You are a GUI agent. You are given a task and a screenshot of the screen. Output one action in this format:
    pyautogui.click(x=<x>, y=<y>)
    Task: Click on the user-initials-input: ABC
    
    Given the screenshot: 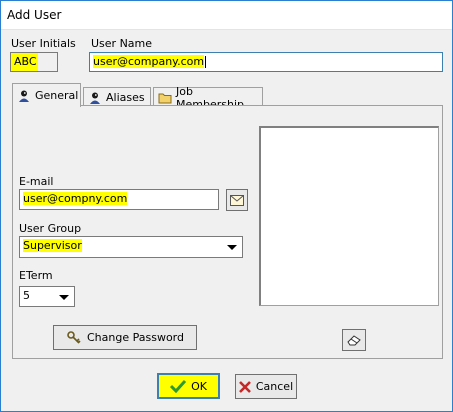 What is the action you would take?
    pyautogui.click(x=34, y=62)
    